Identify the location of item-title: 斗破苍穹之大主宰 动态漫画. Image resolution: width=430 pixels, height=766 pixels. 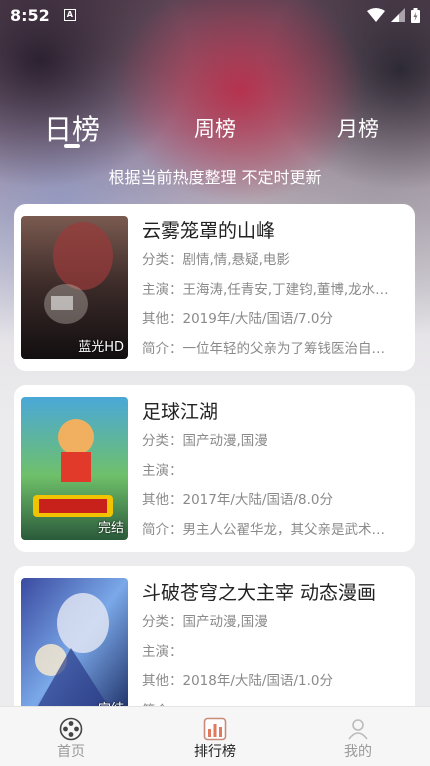
(259, 593).